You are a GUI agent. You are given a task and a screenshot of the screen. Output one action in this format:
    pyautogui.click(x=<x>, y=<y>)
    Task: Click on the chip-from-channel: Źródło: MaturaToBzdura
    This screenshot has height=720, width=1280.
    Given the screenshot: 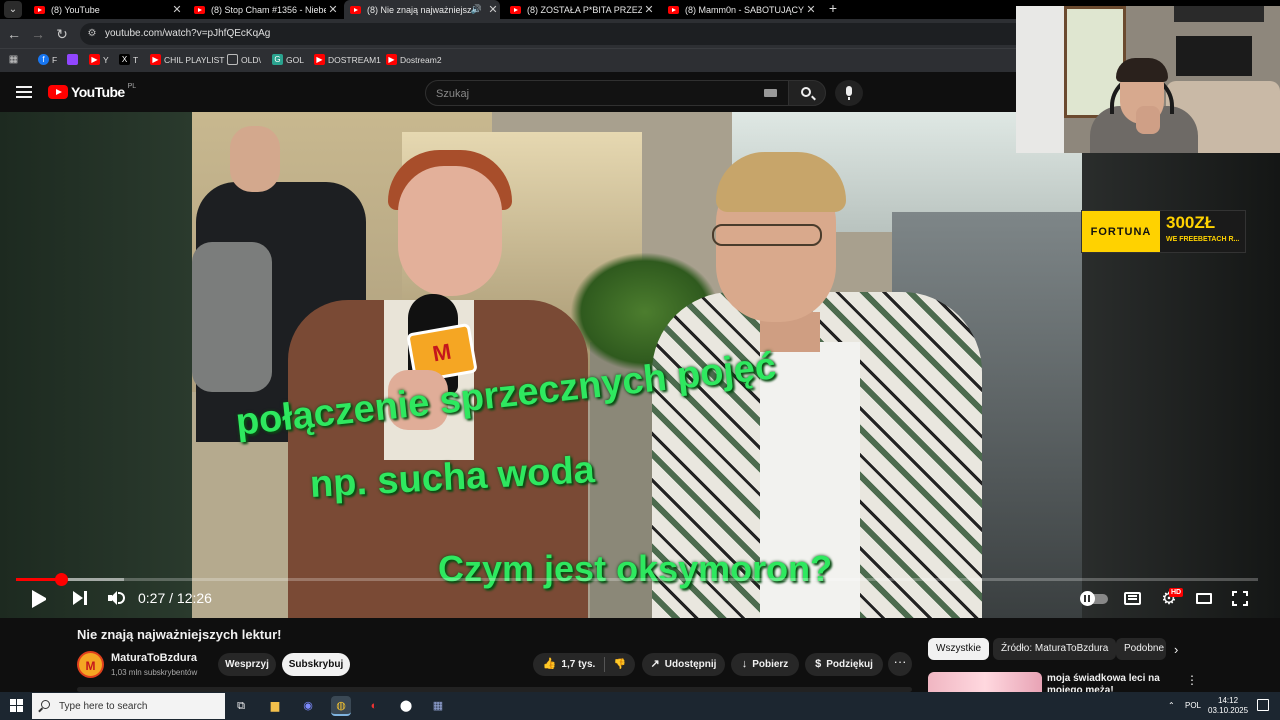 What is the action you would take?
    pyautogui.click(x=1055, y=649)
    